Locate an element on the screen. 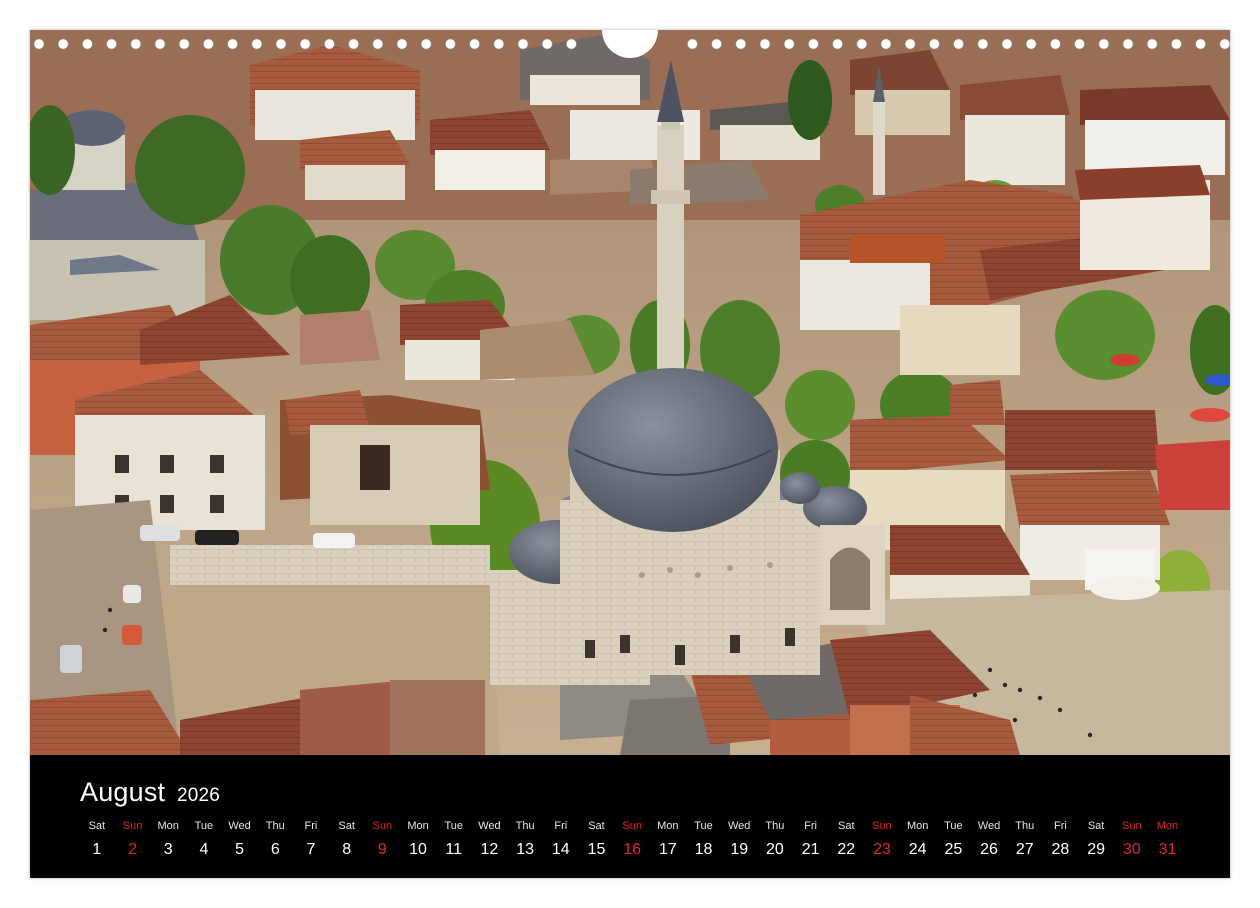 The image size is (1260, 908). day-number: 30 is located at coordinates (1131, 849).